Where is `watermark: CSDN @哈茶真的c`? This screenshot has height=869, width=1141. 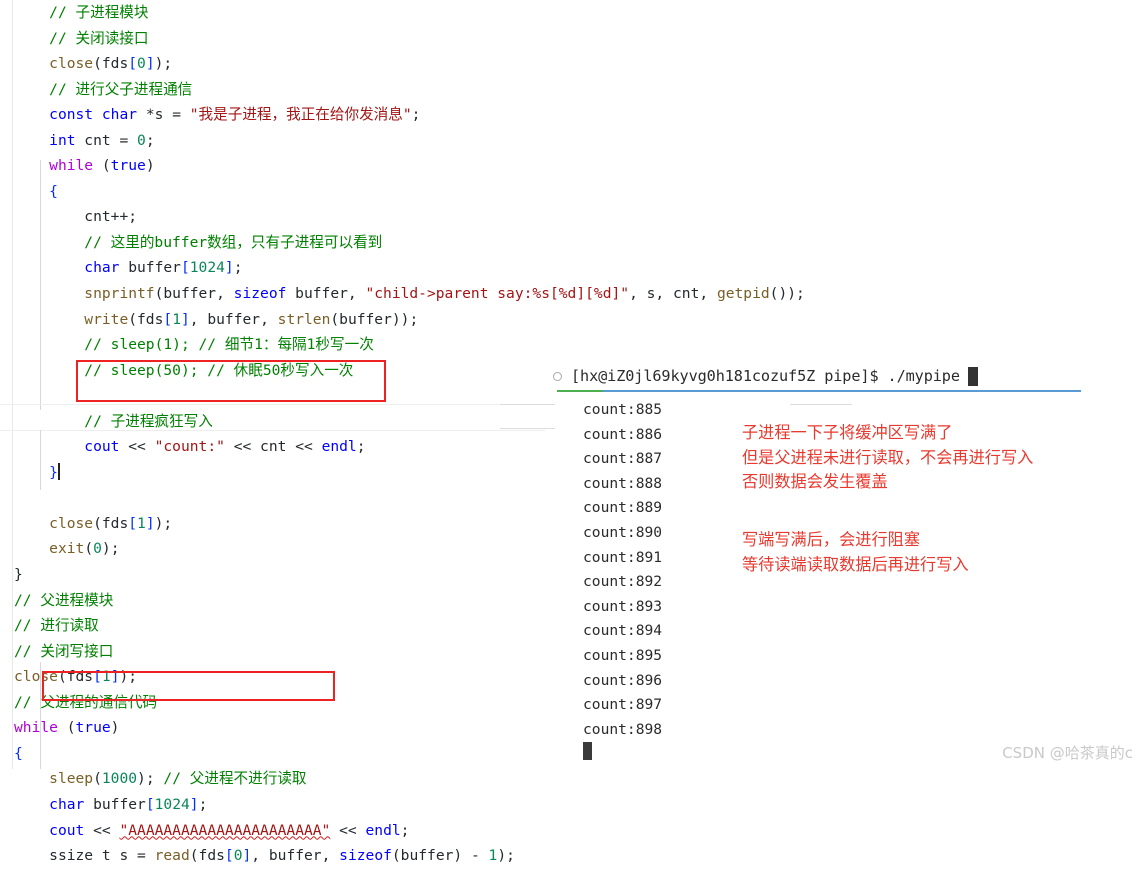
watermark: CSDN @哈茶真的c is located at coordinates (1067, 753).